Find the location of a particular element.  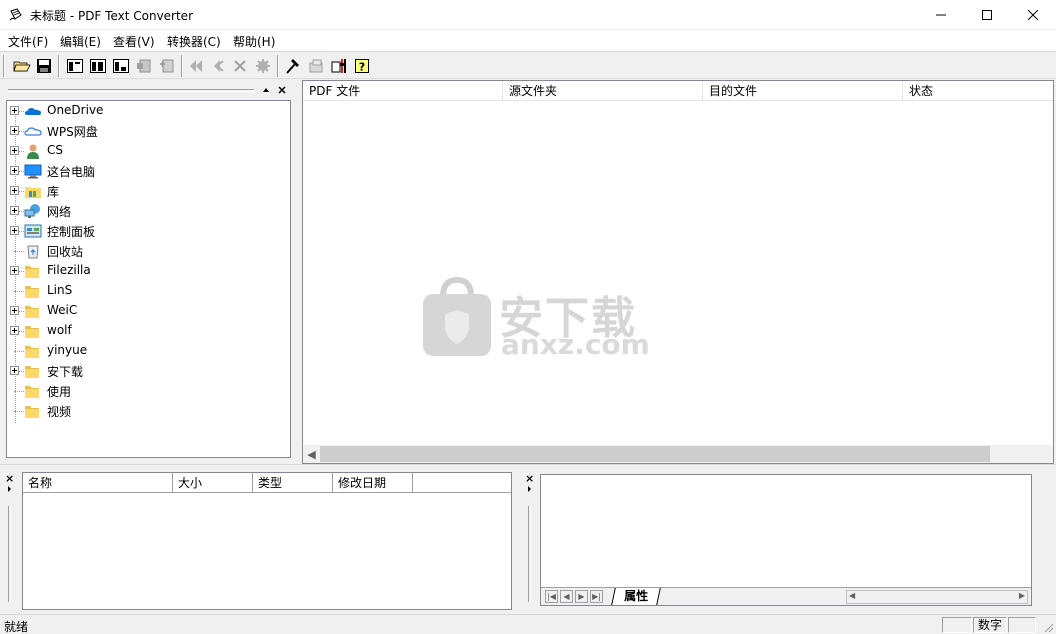

sliders-icon is located at coordinates (338, 66).